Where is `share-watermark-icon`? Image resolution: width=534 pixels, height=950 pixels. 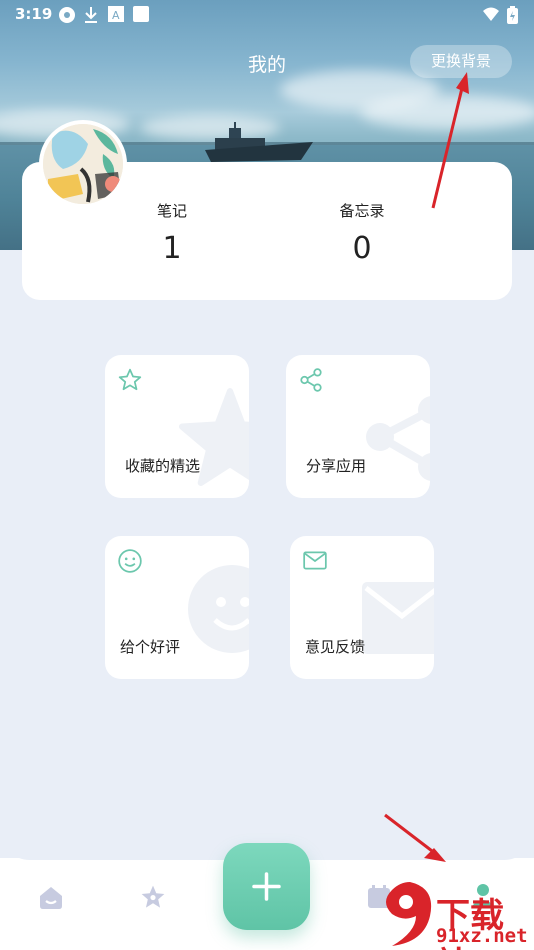
share-watermark-icon is located at coordinates (398, 438).